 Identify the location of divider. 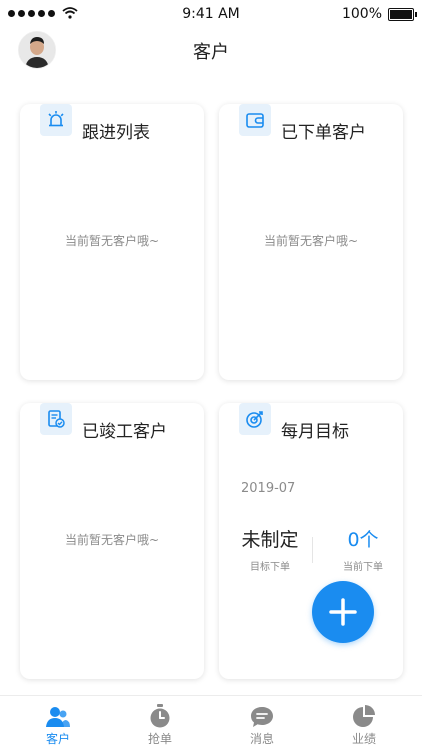
(312, 550).